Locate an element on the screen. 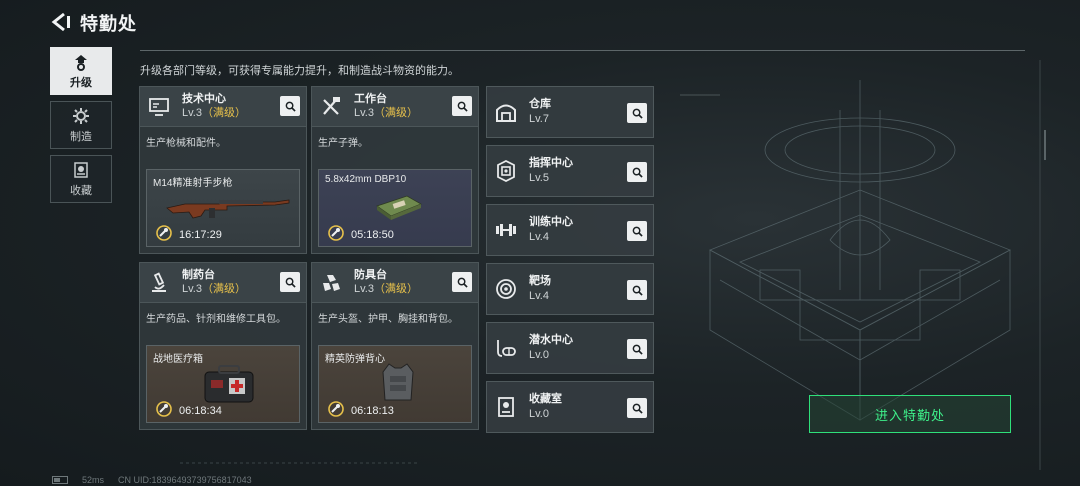  facility-name: 靶场 is located at coordinates (540, 281).